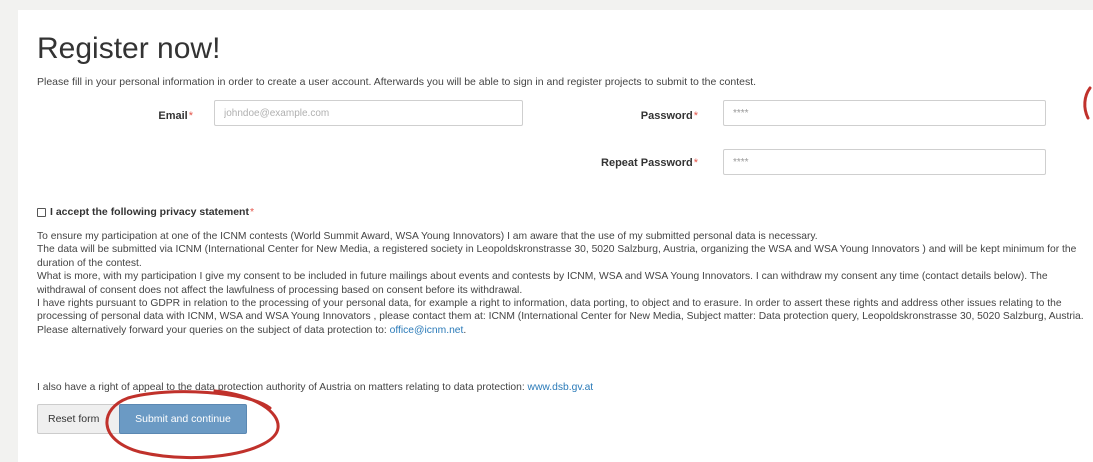 Image resolution: width=1093 pixels, height=462 pixels. What do you see at coordinates (638, 116) in the screenshot?
I see `password-label: Password*` at bounding box center [638, 116].